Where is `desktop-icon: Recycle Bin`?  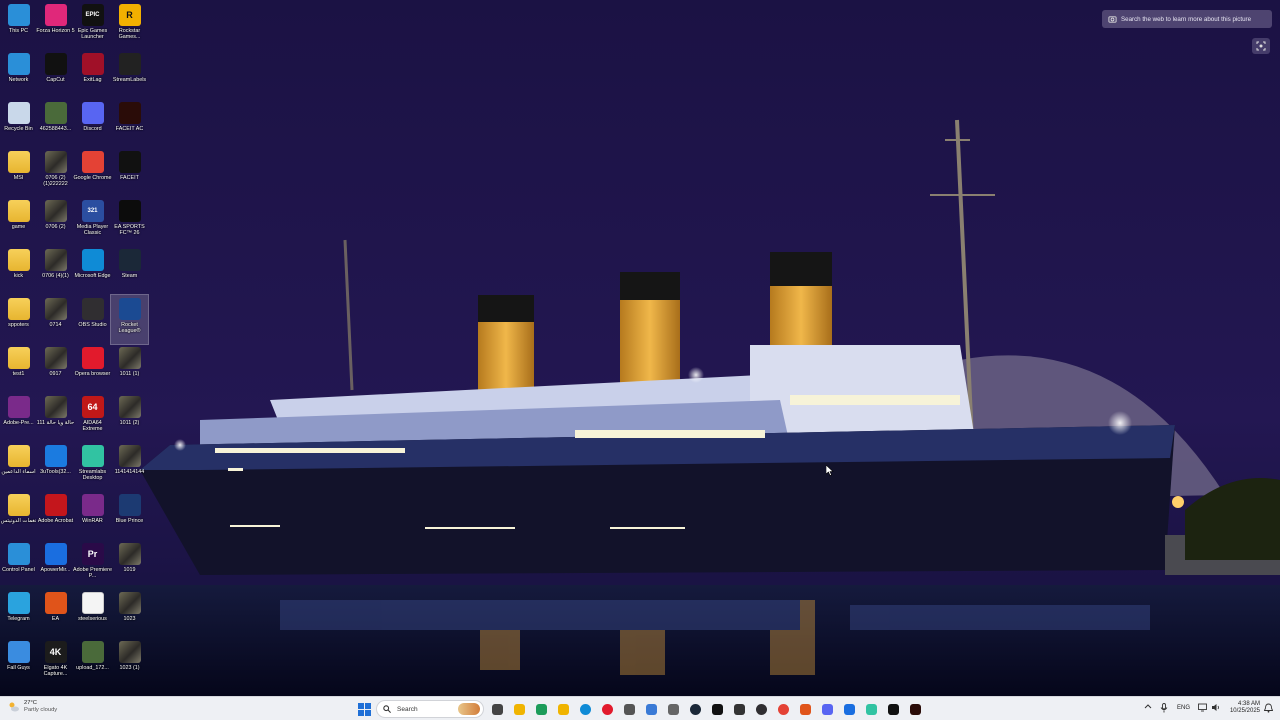 desktop-icon: Recycle Bin is located at coordinates (18, 123).